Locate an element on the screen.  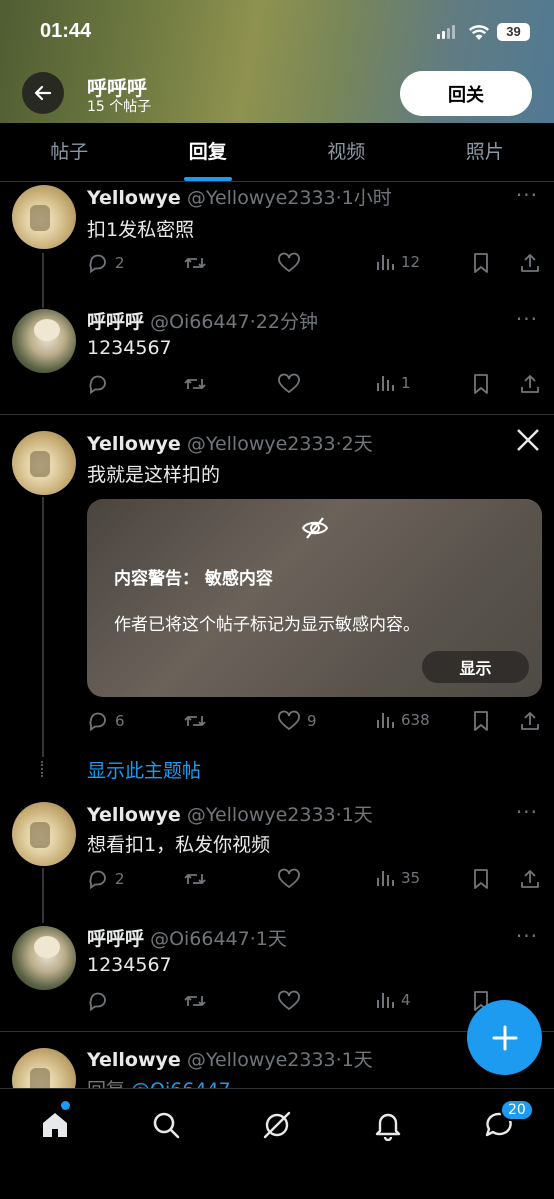
tab-posts: 帖子 is located at coordinates (69, 152).